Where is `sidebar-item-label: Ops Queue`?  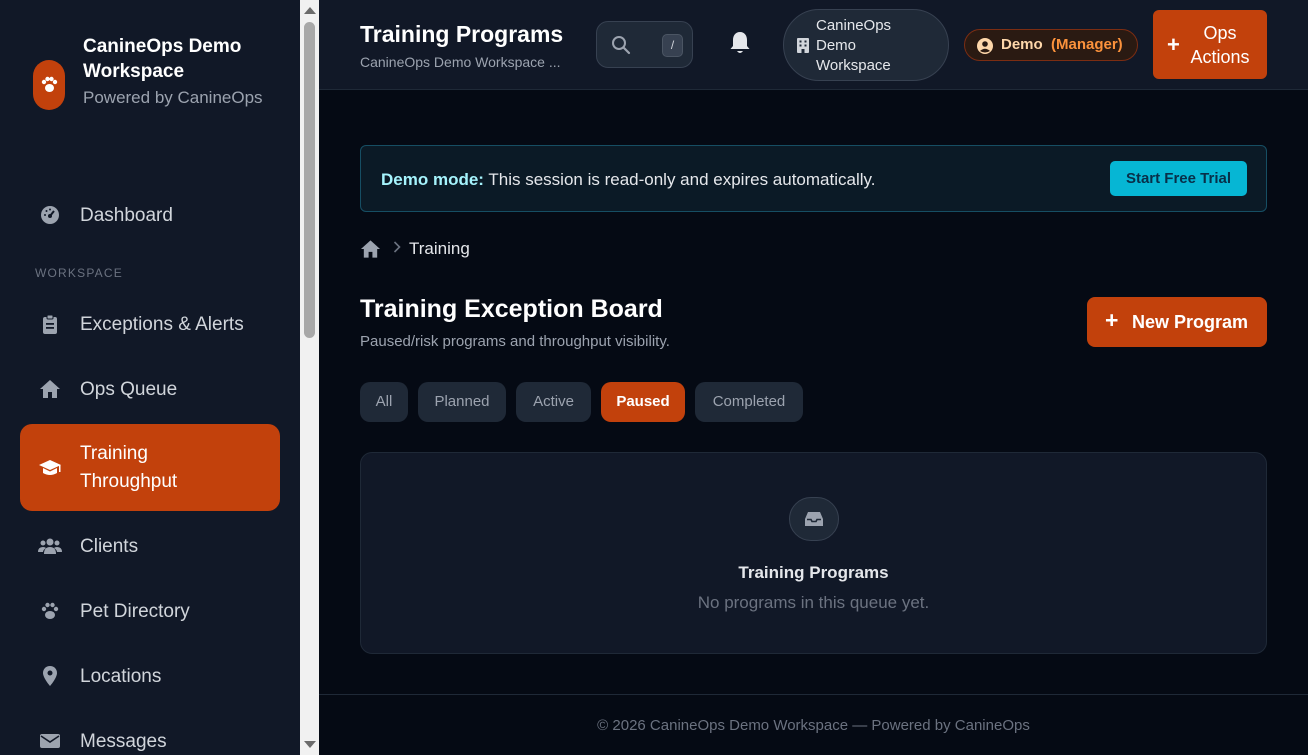
sidebar-item-label: Ops Queue is located at coordinates (129, 389).